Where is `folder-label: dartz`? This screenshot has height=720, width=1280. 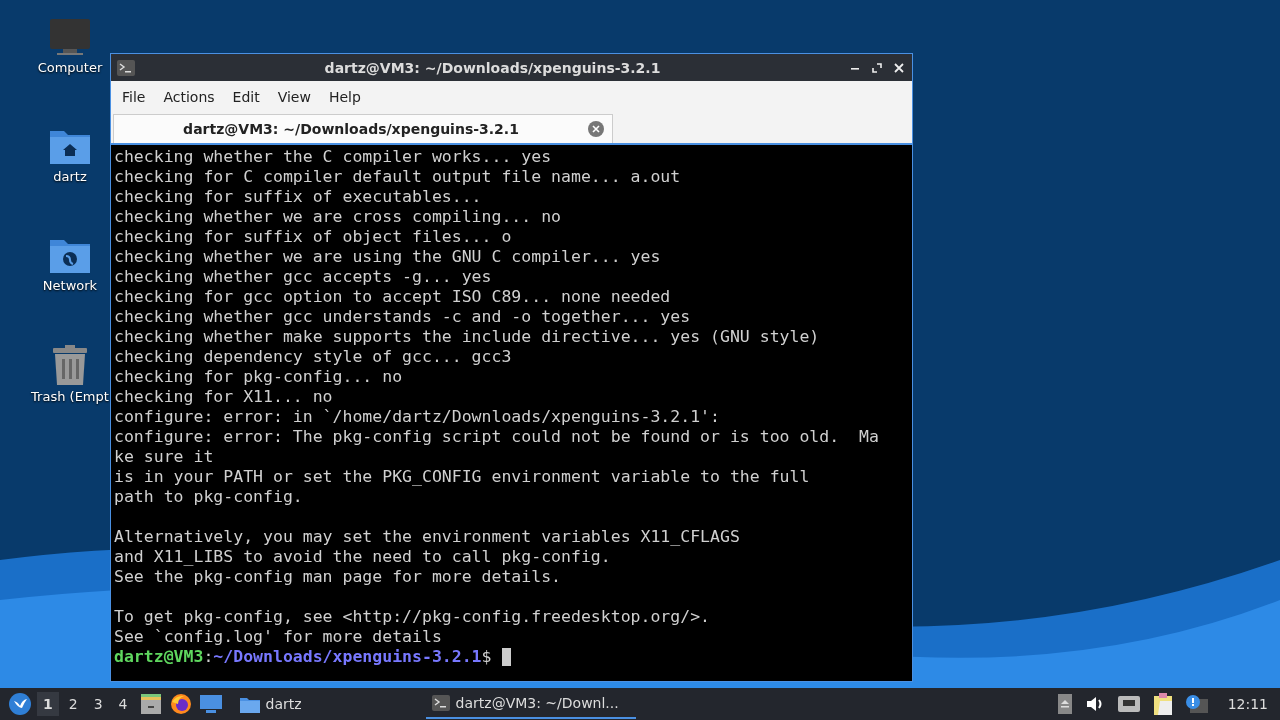
folder-label: dartz is located at coordinates (283, 704).